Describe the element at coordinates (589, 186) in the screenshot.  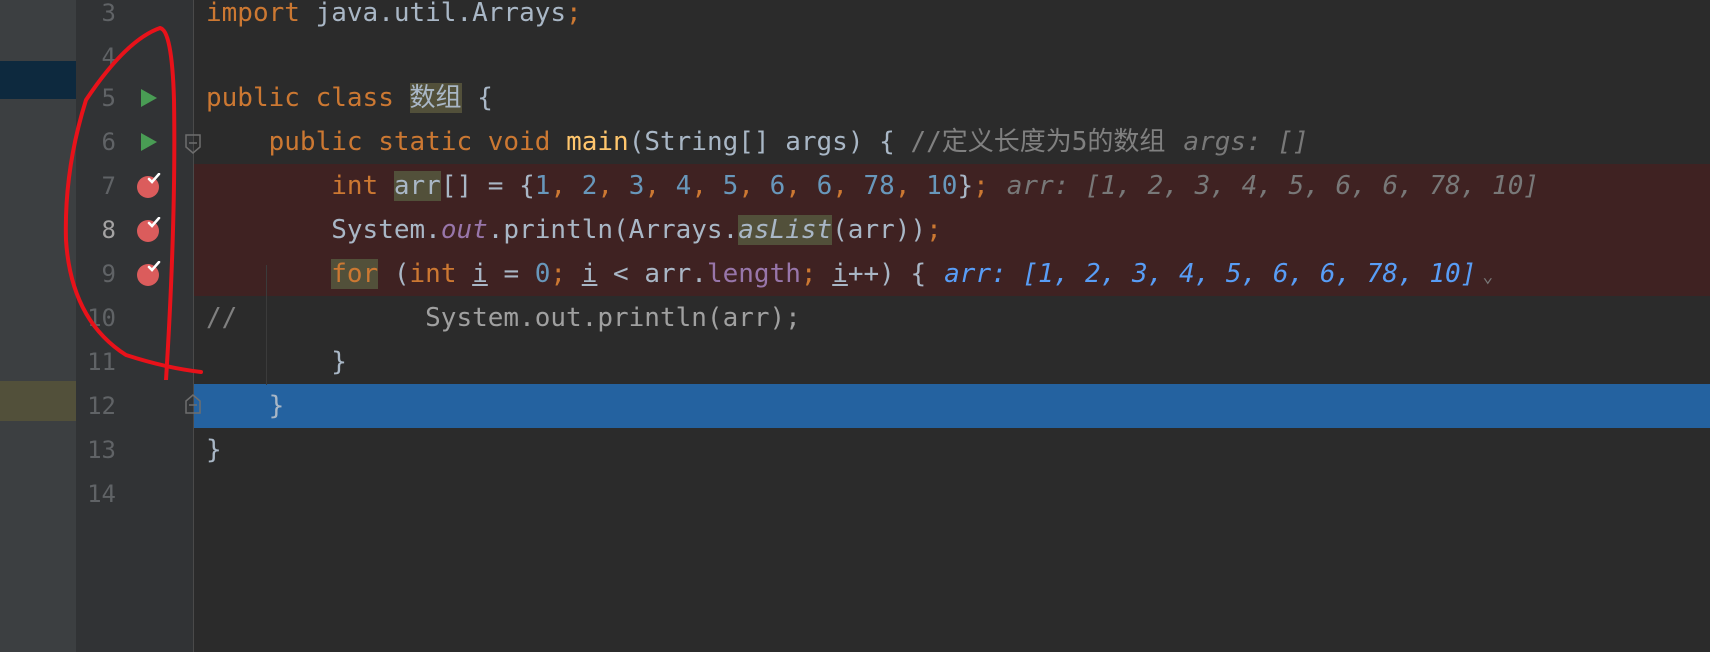
I see `number: 2` at that location.